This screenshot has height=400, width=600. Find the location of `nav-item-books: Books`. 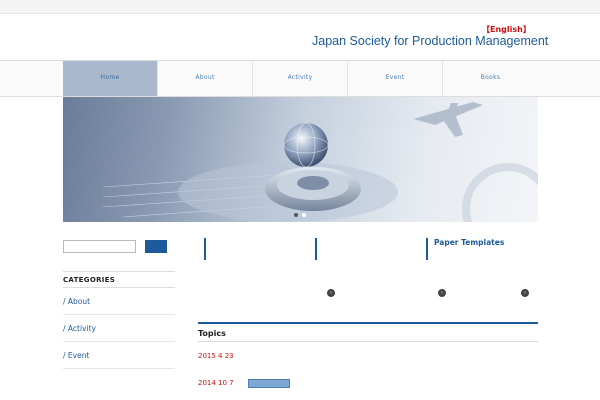

nav-item-books: Books is located at coordinates (490, 78).